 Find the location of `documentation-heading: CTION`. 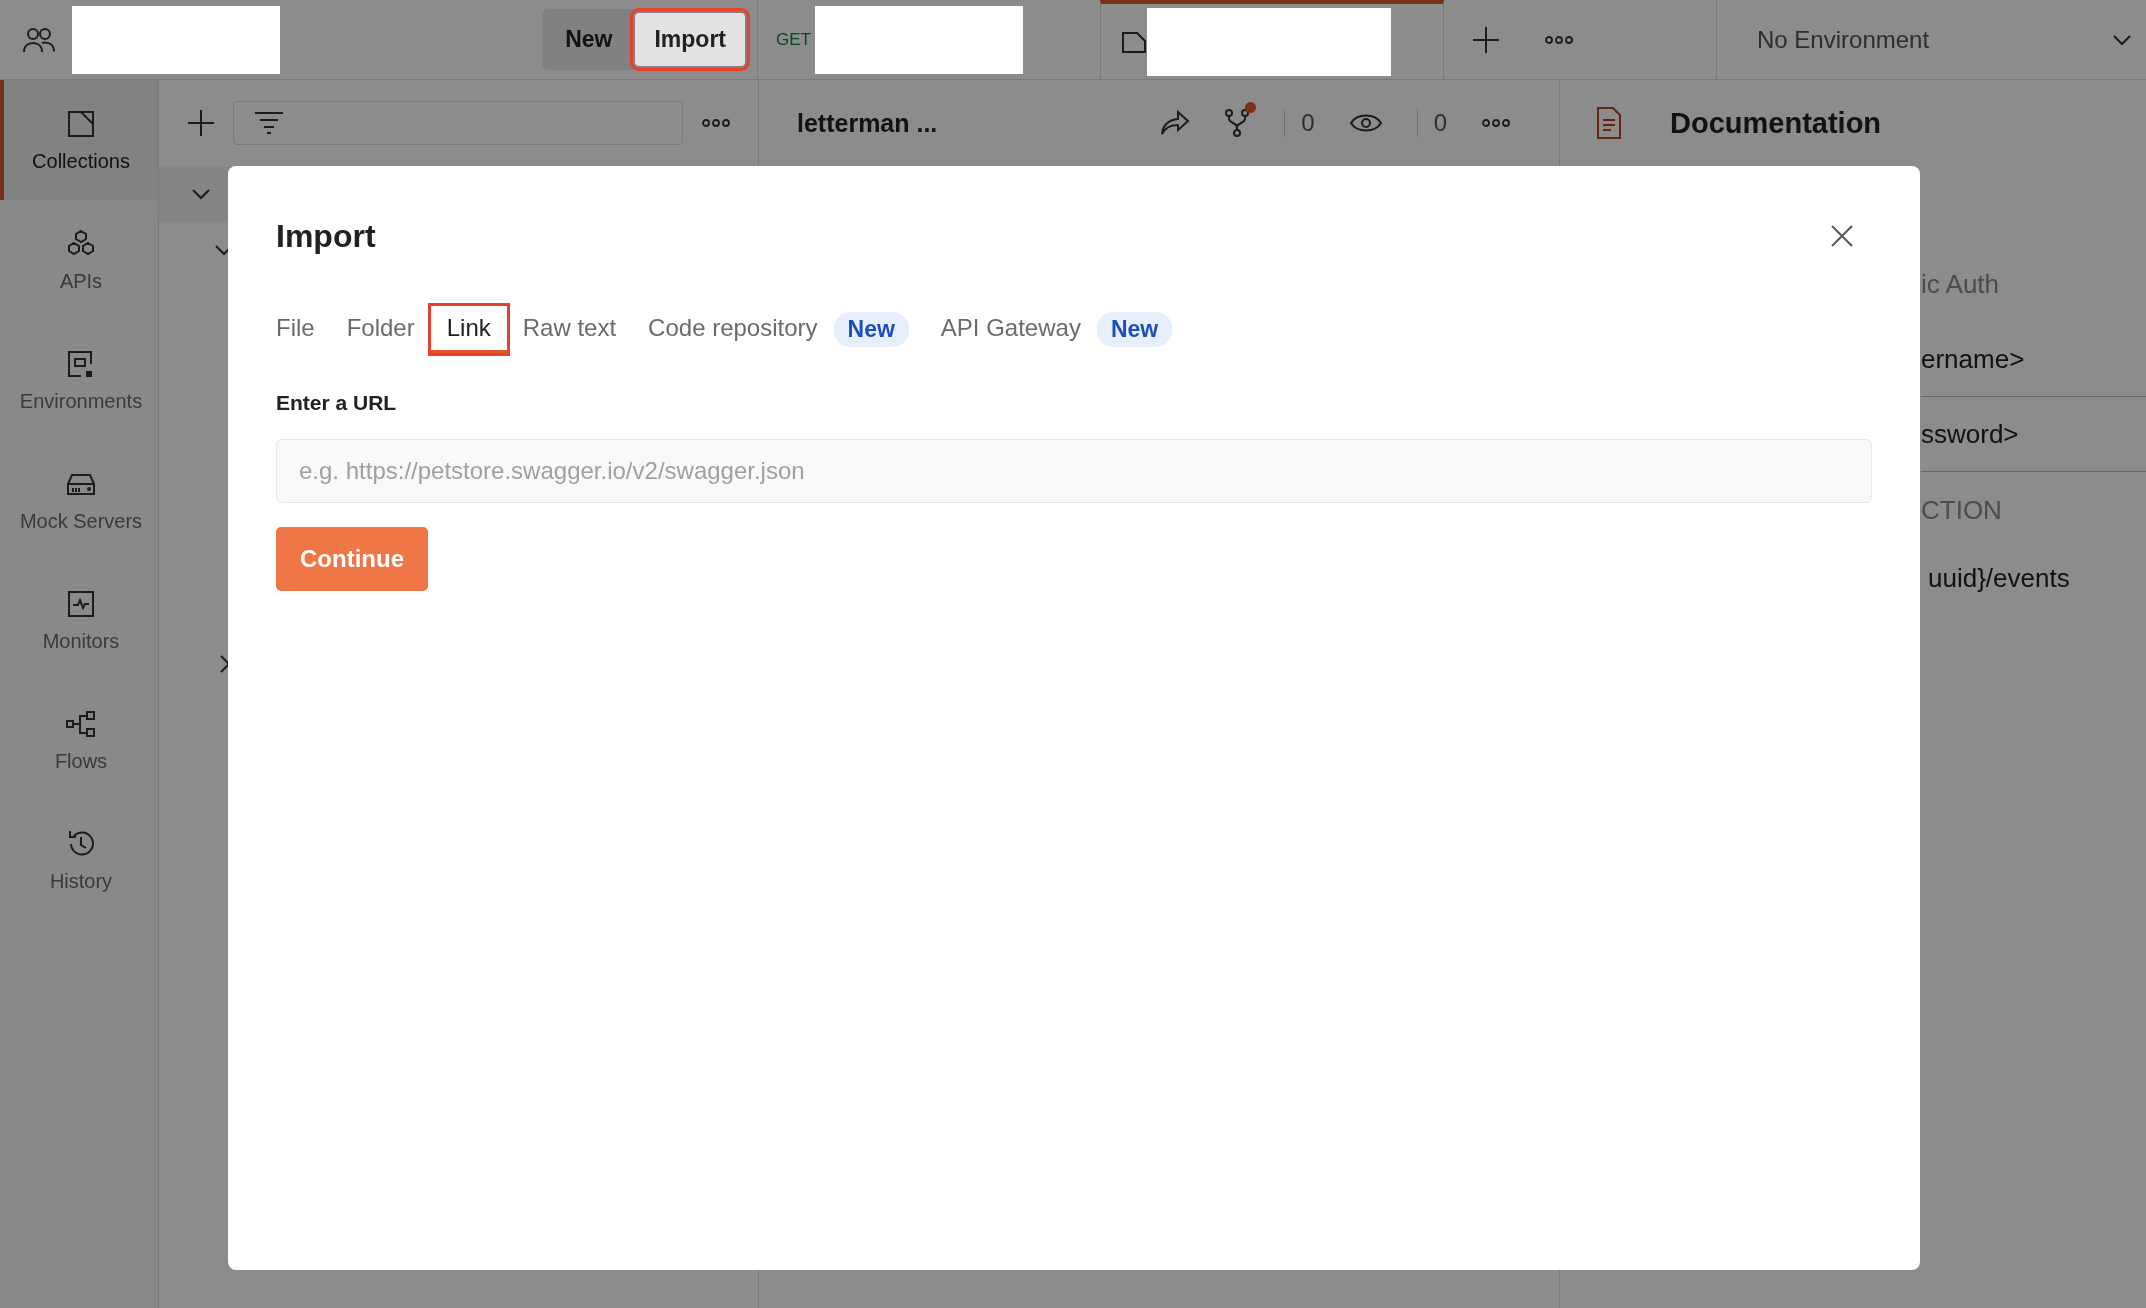

documentation-heading: CTION is located at coordinates (1962, 510).